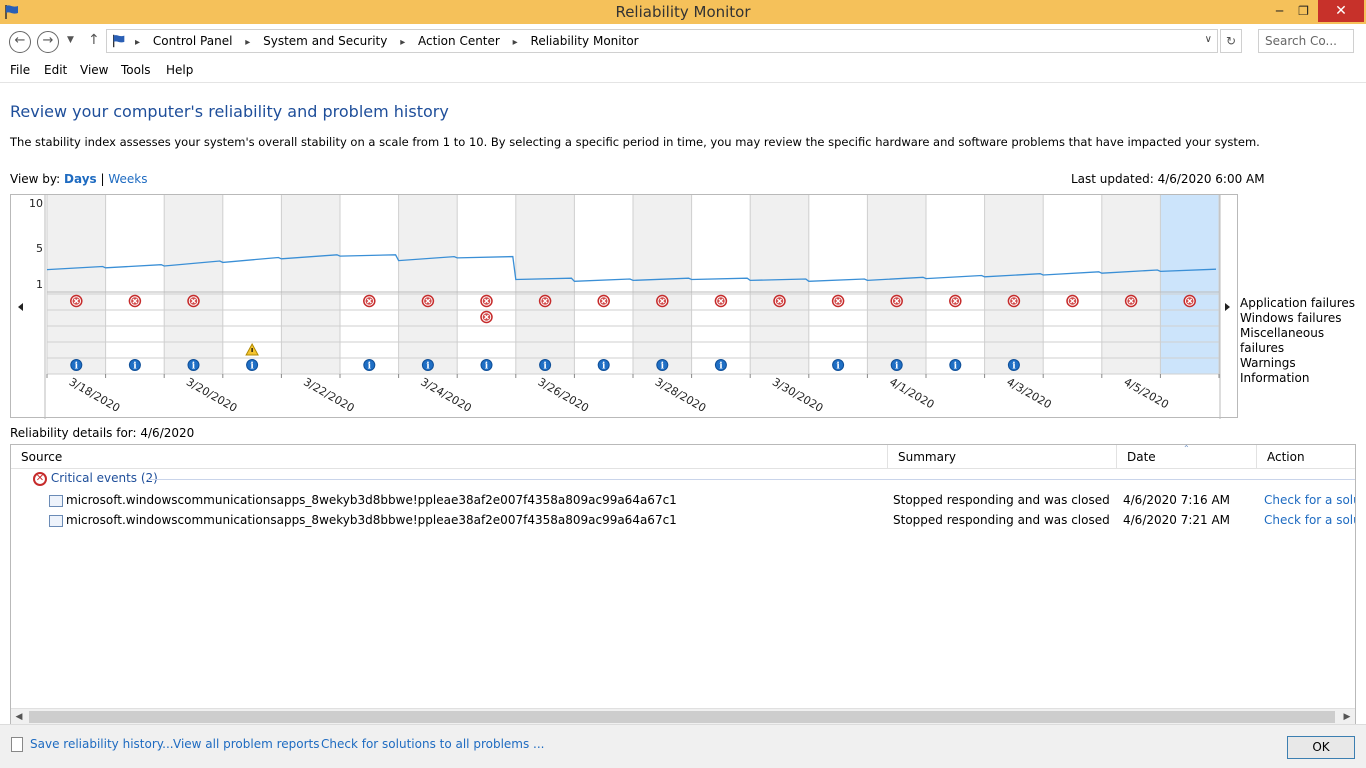 The height and width of the screenshot is (768, 1366). What do you see at coordinates (563, 394) in the screenshot?
I see `x-tick-label: 3/26/2020` at bounding box center [563, 394].